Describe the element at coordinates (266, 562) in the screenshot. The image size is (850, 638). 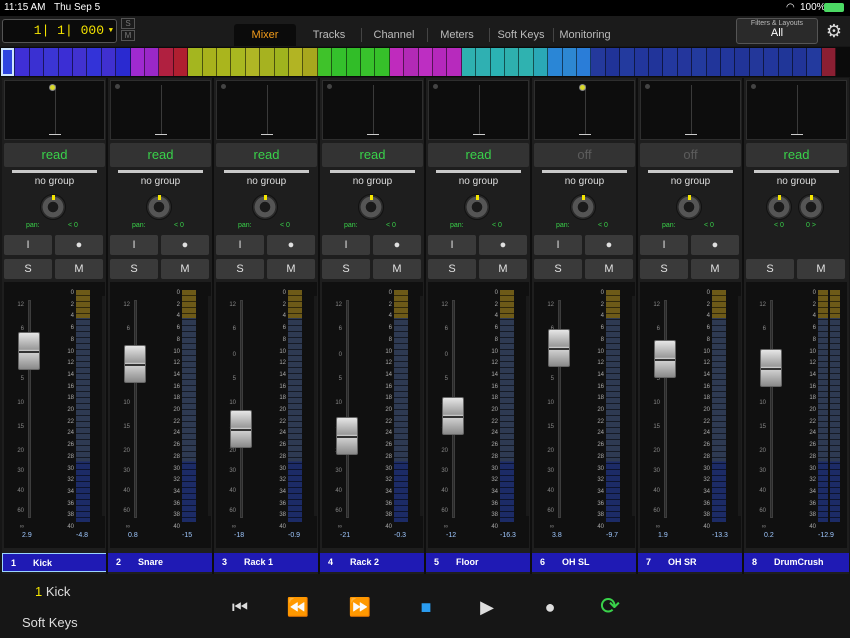
I see `track-name-bar: 3 Rack 1` at that location.